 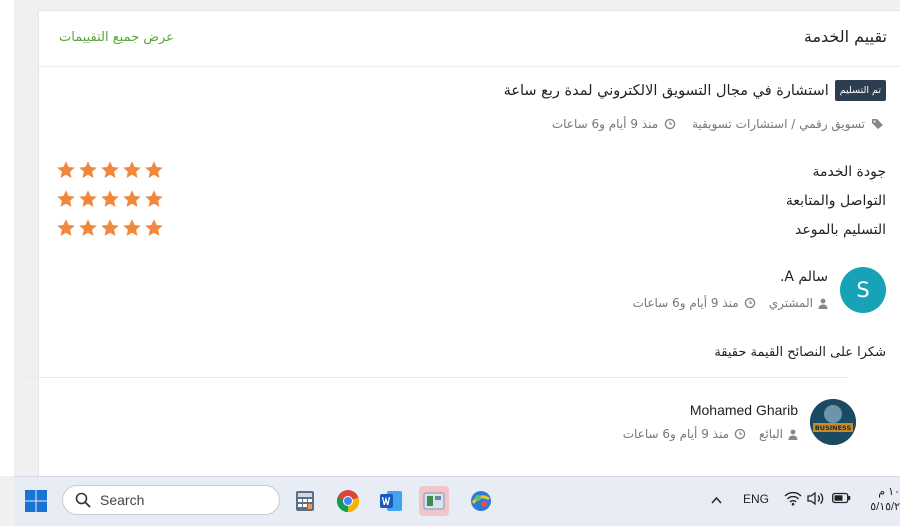 I want to click on criterion-label: التواصل والمتابعة, so click(x=835, y=201).